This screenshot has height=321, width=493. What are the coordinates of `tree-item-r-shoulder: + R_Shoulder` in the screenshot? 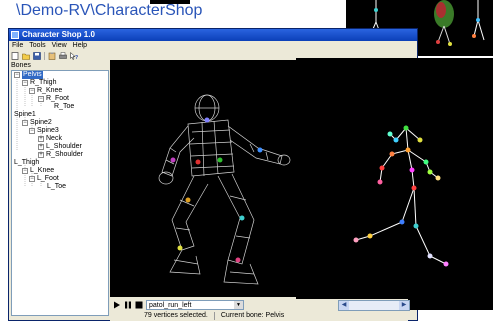 It's located at (60, 155).